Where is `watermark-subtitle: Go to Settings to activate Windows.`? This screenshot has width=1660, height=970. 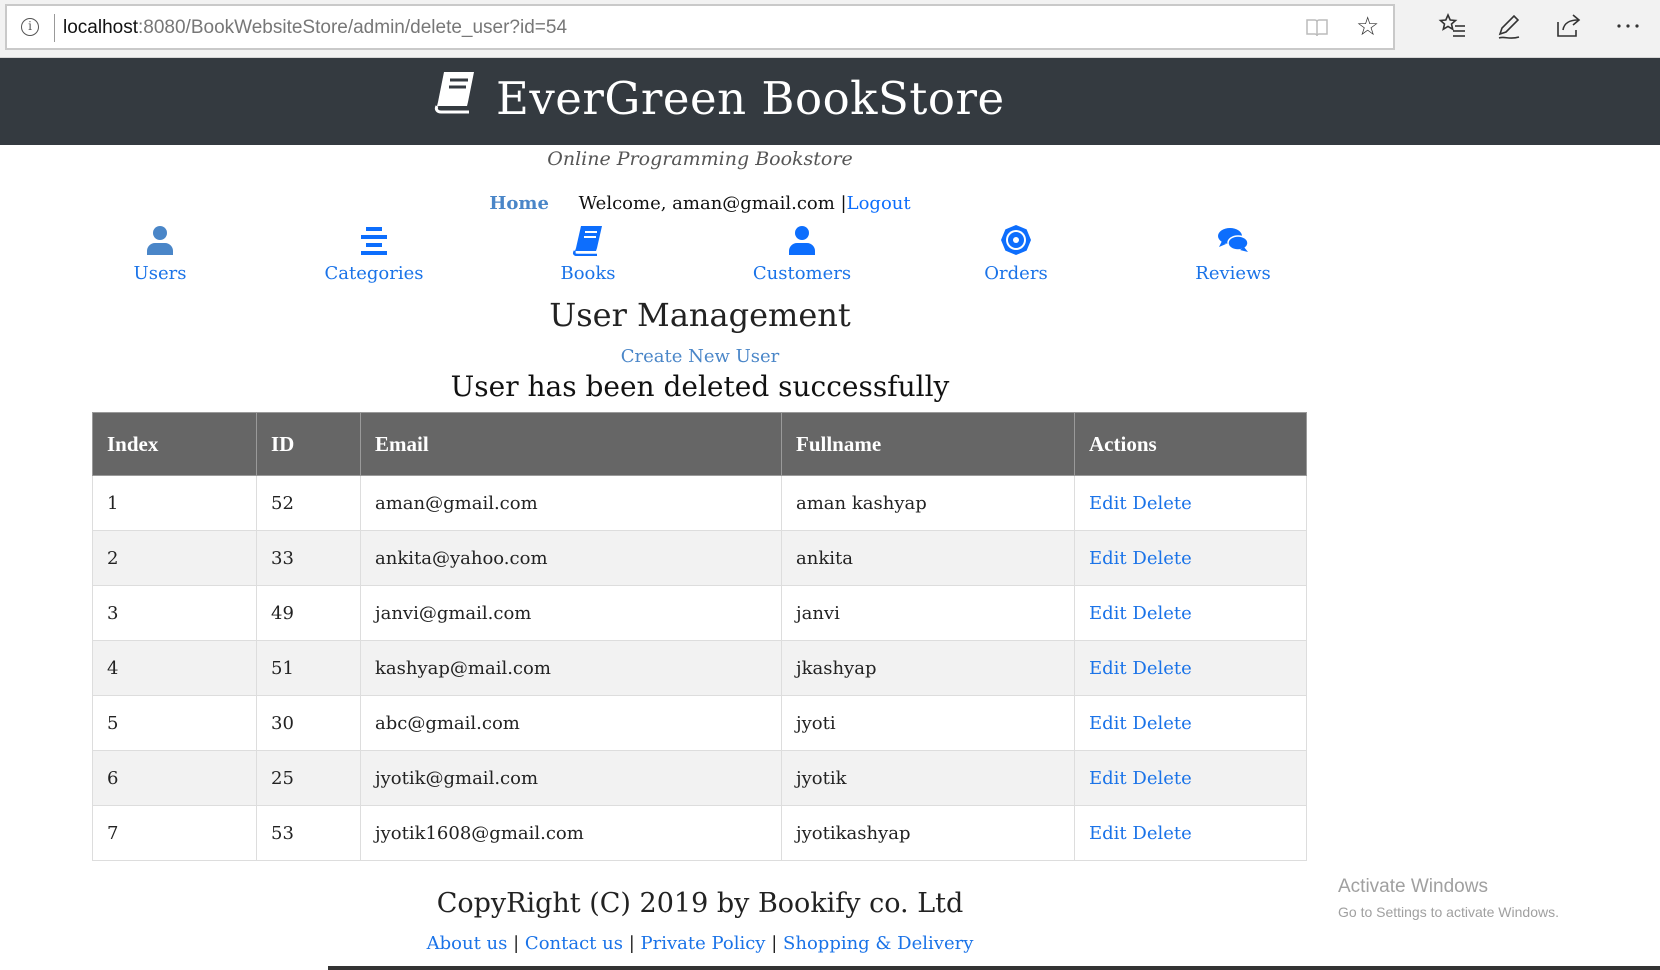 watermark-subtitle: Go to Settings to activate Windows. is located at coordinates (1448, 912).